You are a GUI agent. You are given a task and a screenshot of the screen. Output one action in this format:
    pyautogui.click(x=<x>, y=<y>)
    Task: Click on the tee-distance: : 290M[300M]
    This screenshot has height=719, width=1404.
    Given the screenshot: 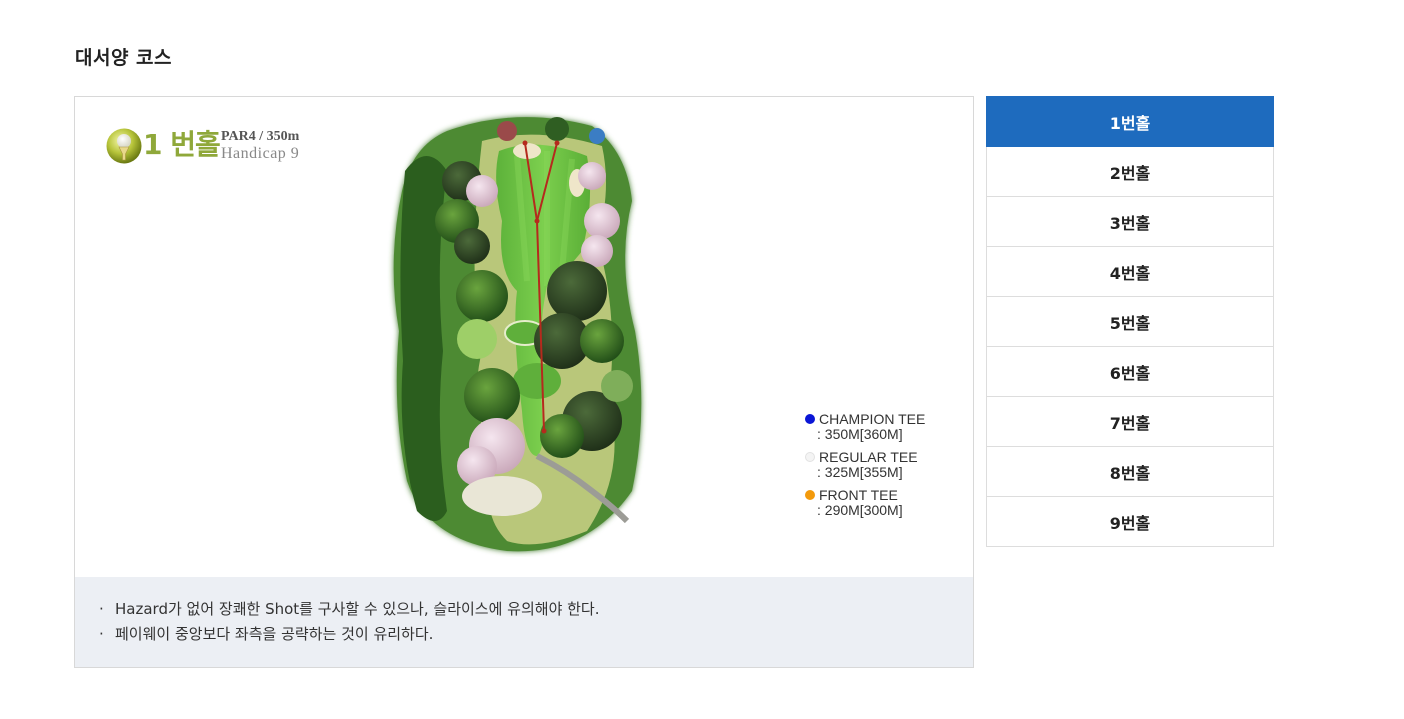 What is the action you would take?
    pyautogui.click(x=860, y=510)
    